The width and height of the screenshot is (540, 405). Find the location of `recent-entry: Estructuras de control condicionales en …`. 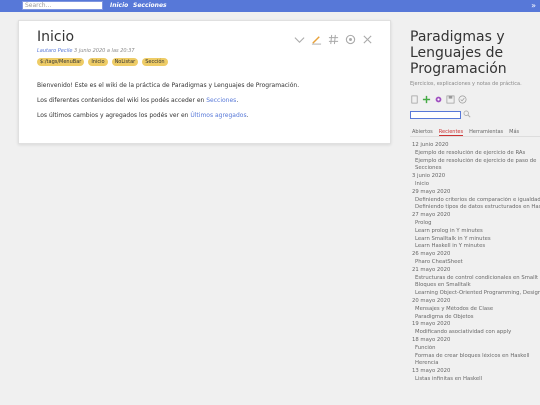

recent-entry: Estructuras de control condicionales en … is located at coordinates (476, 279).